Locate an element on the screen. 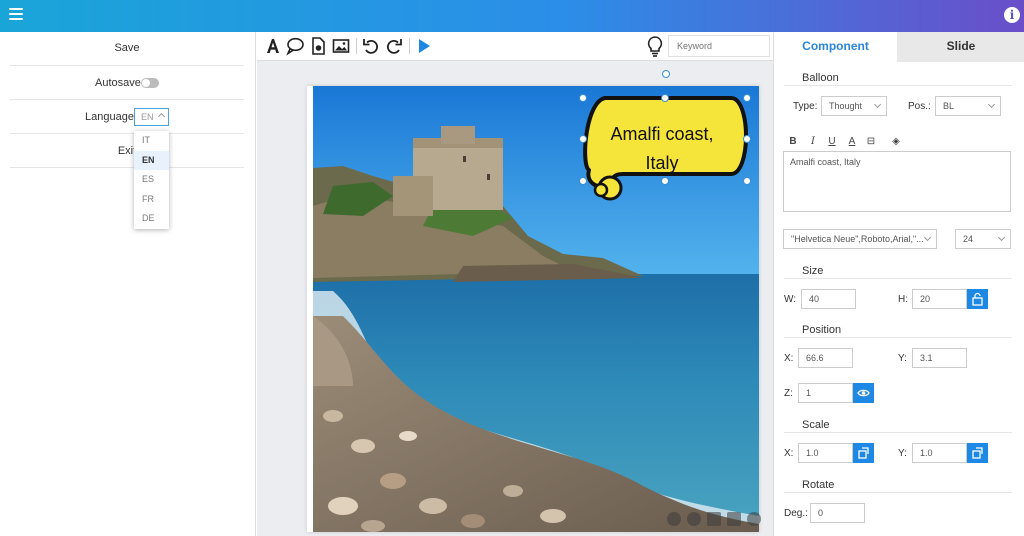 The width and height of the screenshot is (1024, 536). play-icon is located at coordinates (424, 46).